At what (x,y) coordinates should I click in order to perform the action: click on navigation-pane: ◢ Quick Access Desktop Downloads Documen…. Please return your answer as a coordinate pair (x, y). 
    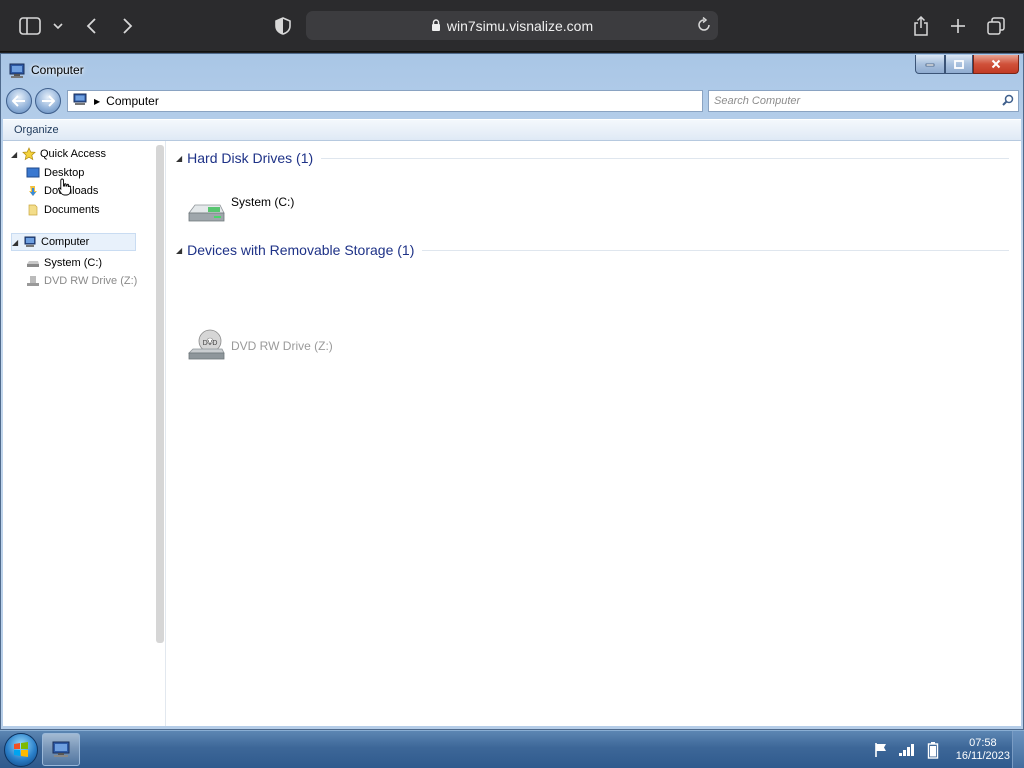
    Looking at the image, I should click on (79, 433).